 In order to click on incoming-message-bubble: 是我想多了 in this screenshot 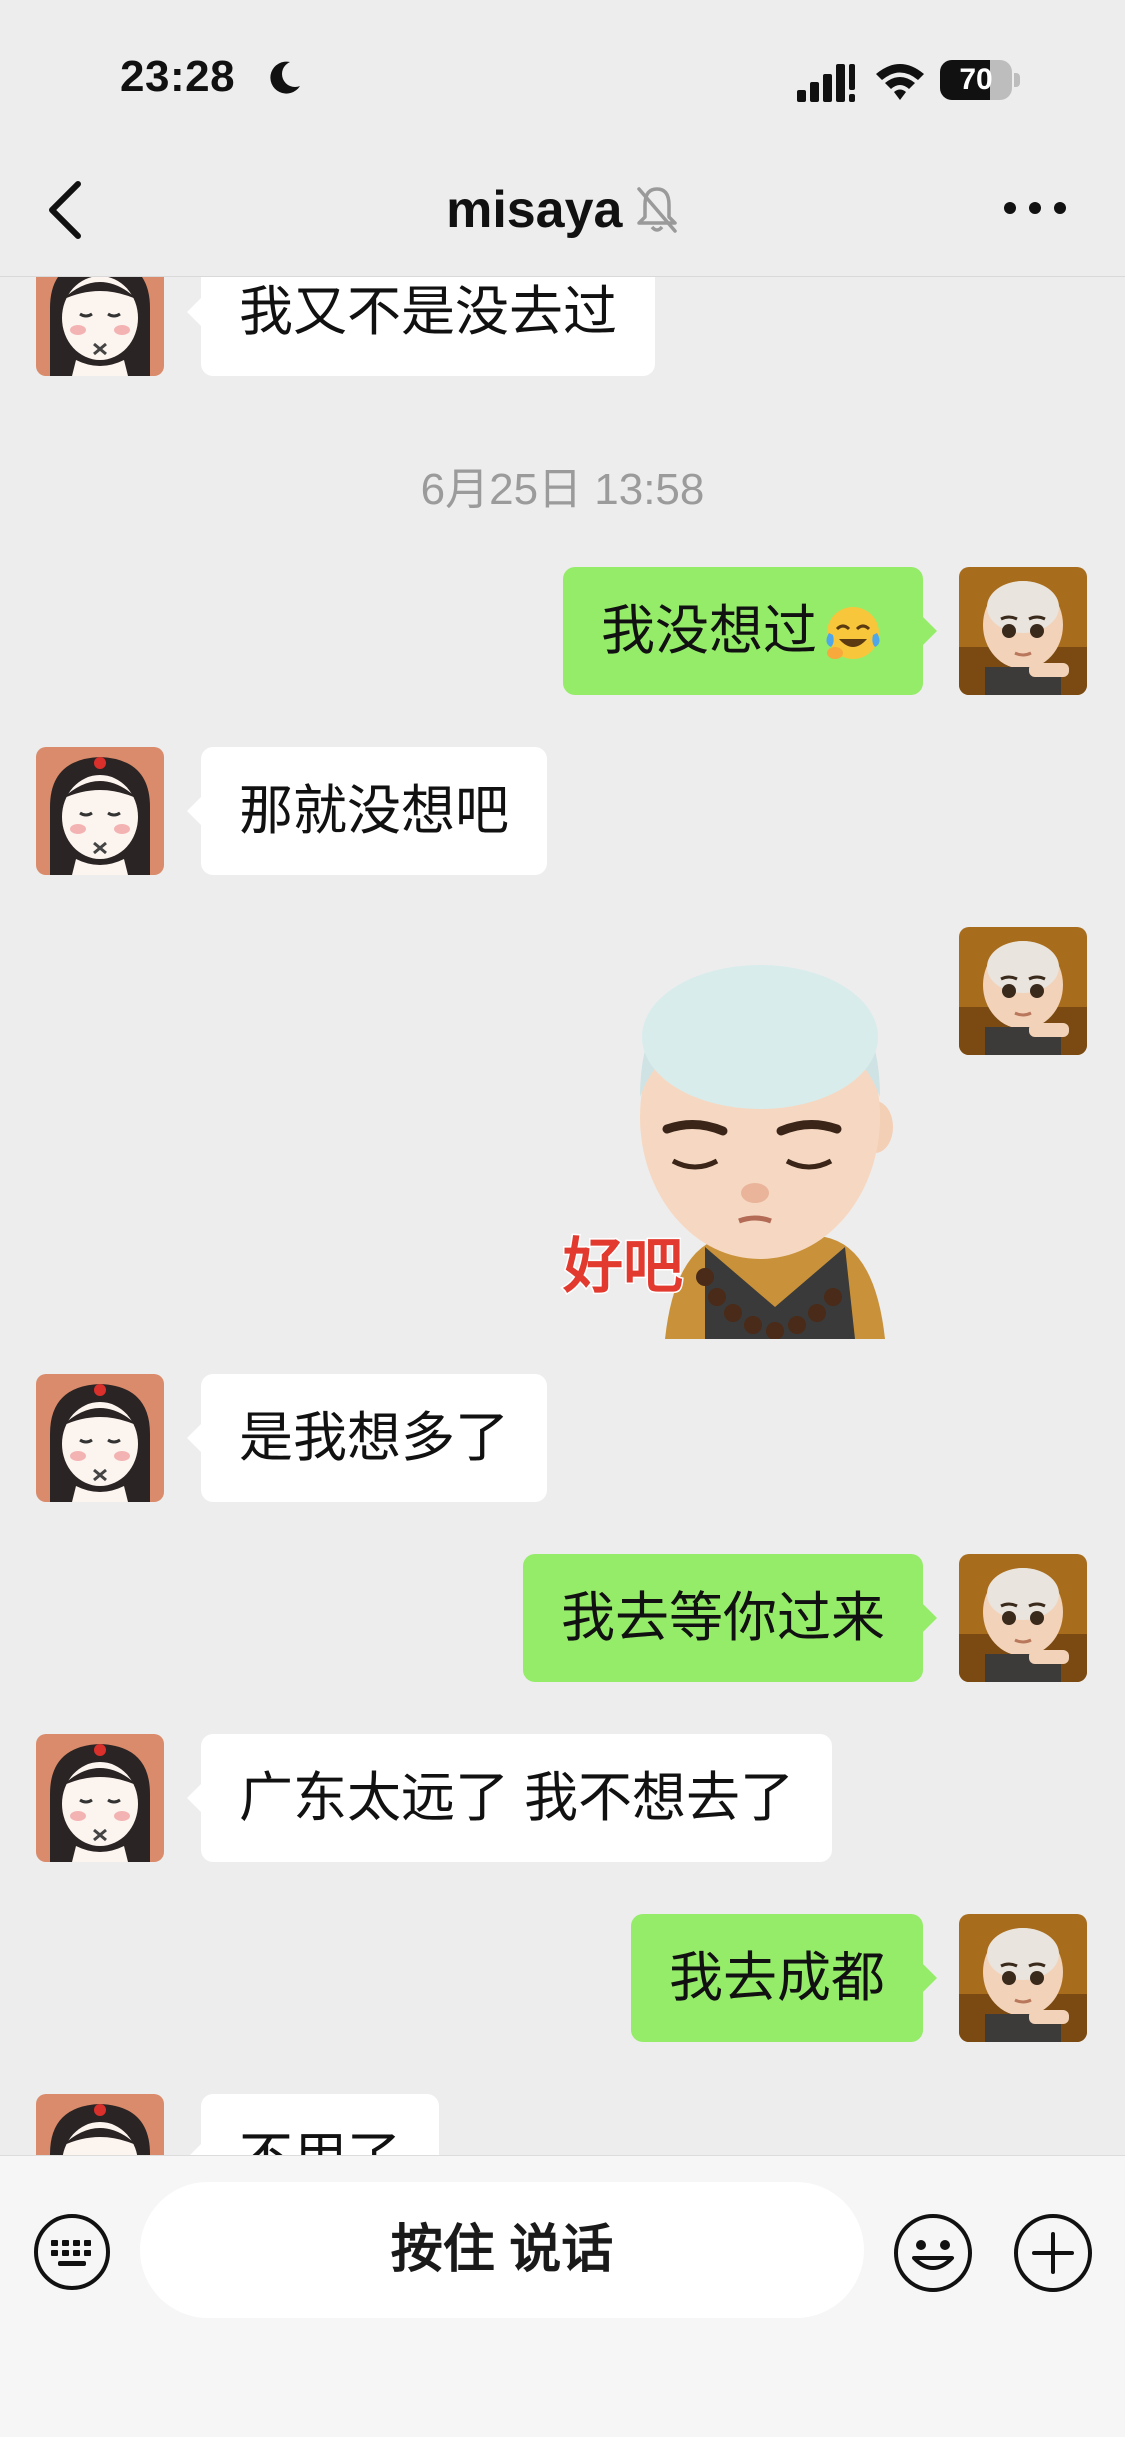, I will do `click(367, 1438)`.